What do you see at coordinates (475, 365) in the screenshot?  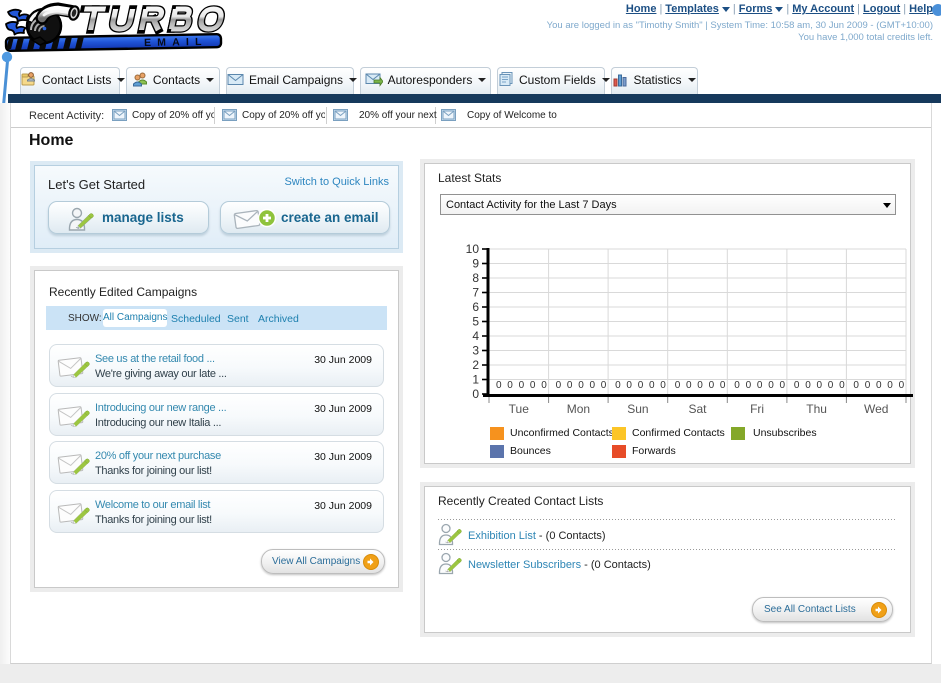 I see `svg-text: 2` at bounding box center [475, 365].